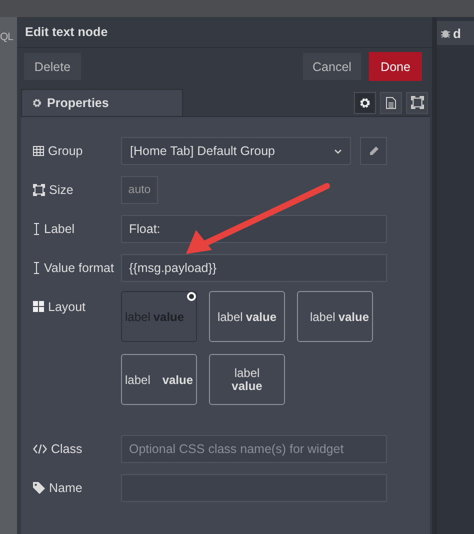 The image size is (474, 534). Describe the element at coordinates (338, 151) in the screenshot. I see `chevron-down-icon` at that location.